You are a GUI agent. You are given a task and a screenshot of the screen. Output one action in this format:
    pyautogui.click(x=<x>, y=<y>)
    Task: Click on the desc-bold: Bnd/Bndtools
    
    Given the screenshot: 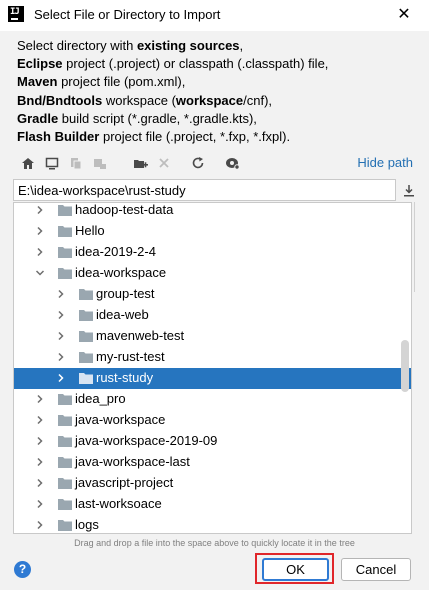 What is the action you would take?
    pyautogui.click(x=60, y=100)
    